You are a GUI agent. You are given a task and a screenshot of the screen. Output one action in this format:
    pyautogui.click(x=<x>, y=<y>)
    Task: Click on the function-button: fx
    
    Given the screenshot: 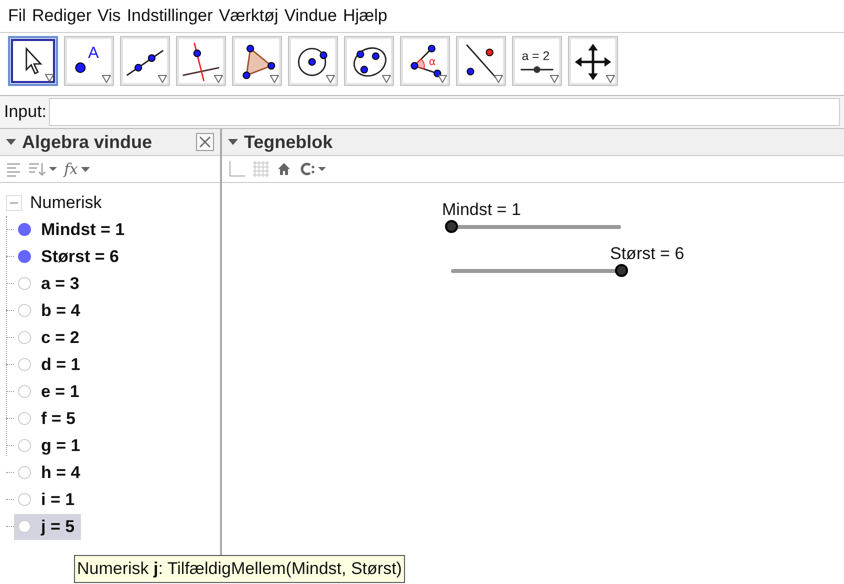 What is the action you would take?
    pyautogui.click(x=77, y=169)
    